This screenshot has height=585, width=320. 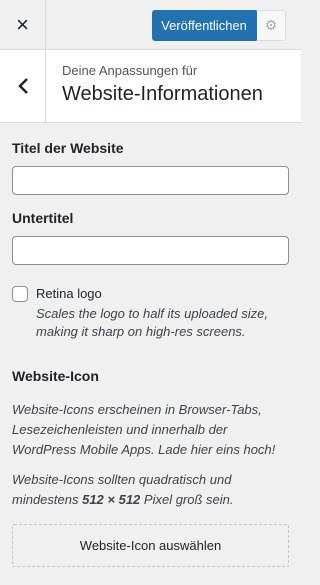 I want to click on retina-logo-checkbox, so click(x=20, y=294).